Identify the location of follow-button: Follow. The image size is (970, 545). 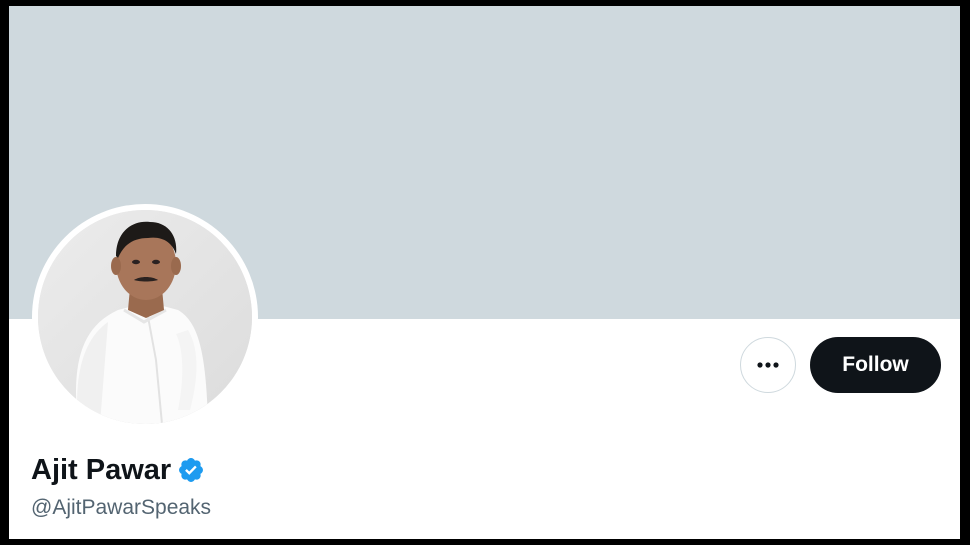
(875, 365).